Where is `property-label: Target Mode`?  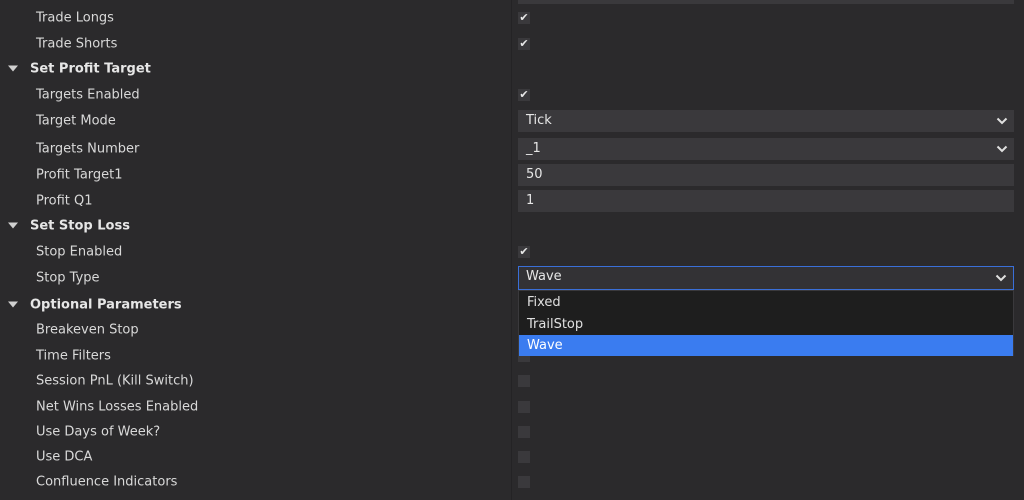
property-label: Target Mode is located at coordinates (76, 121).